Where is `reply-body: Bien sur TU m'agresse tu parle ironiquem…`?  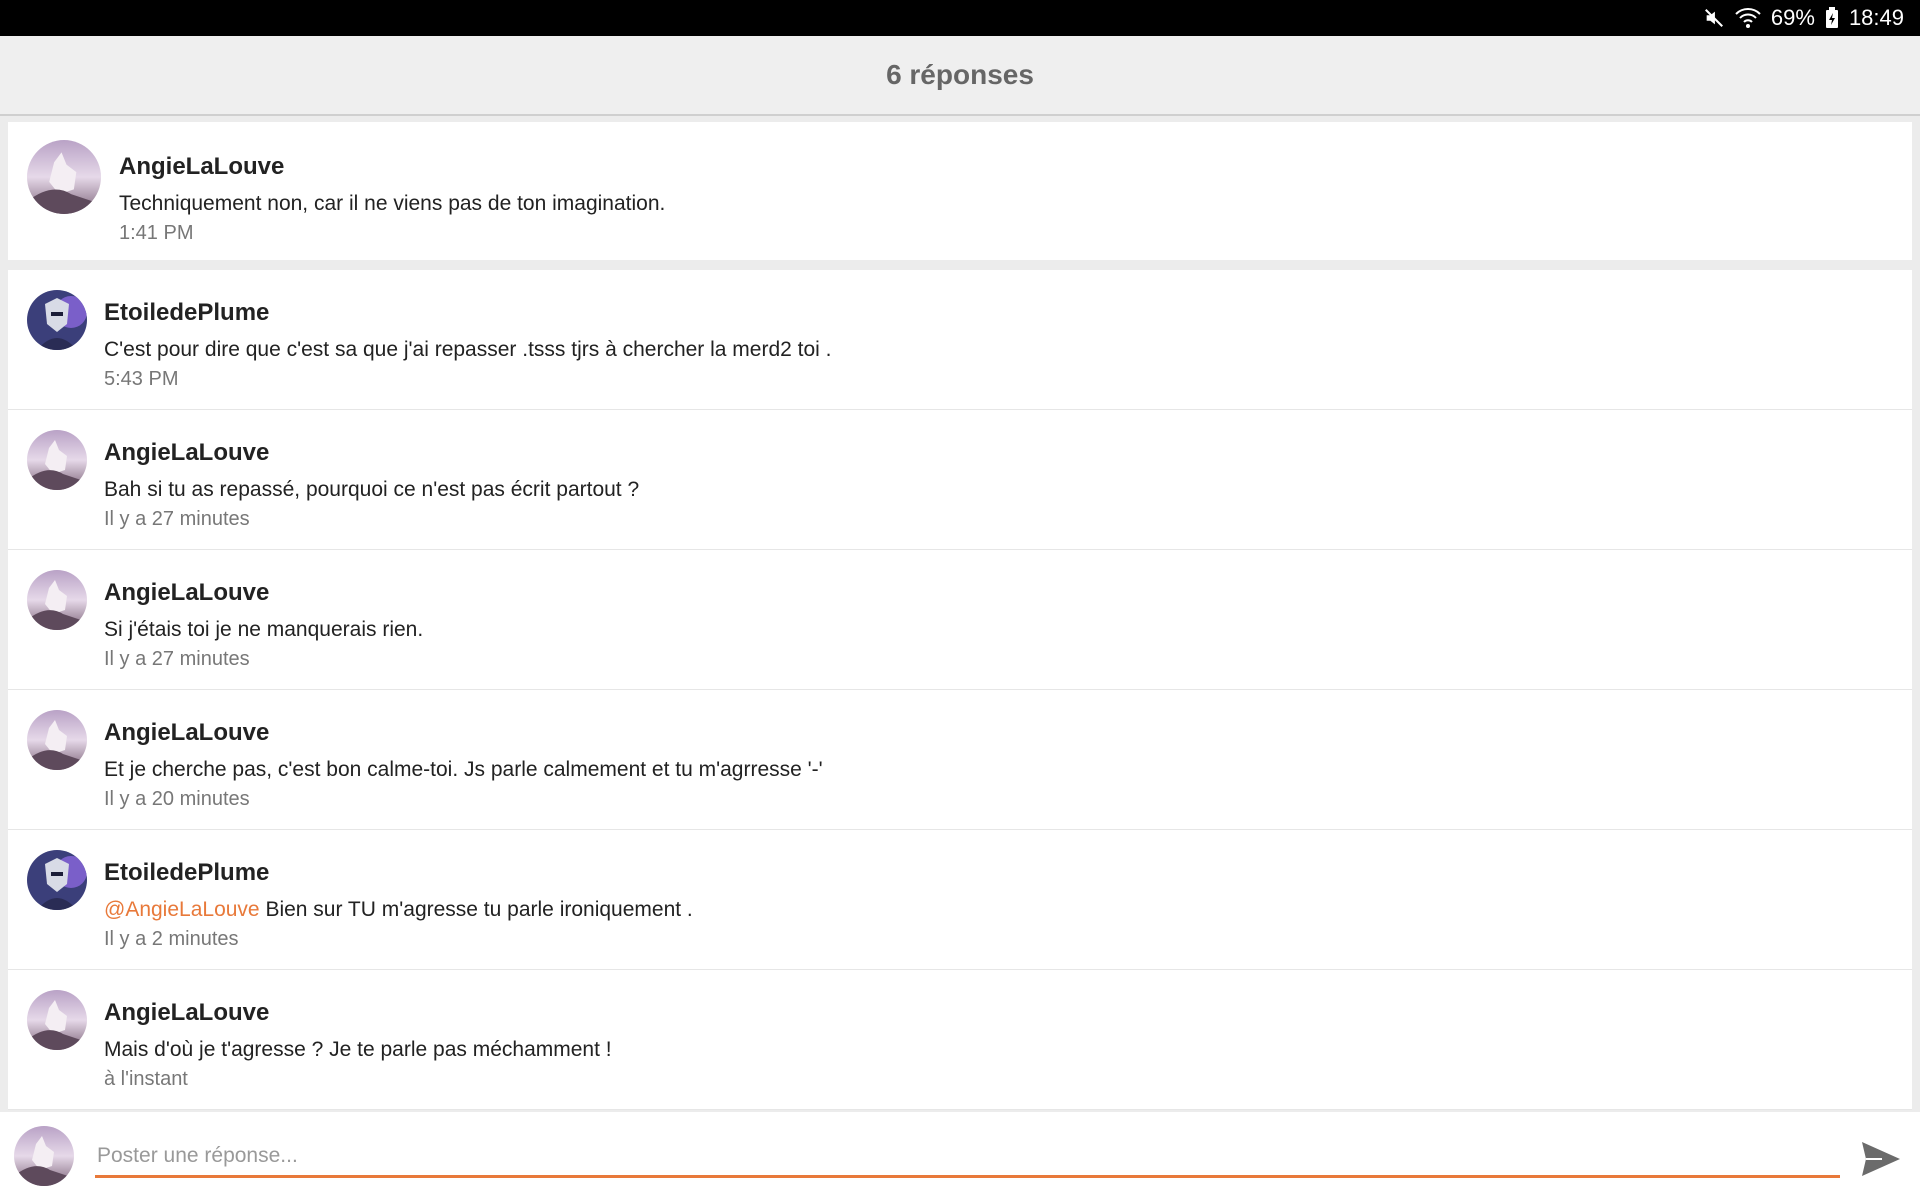
reply-body: Bien sur TU m'agresse tu parle ironiquem… is located at coordinates (476, 909).